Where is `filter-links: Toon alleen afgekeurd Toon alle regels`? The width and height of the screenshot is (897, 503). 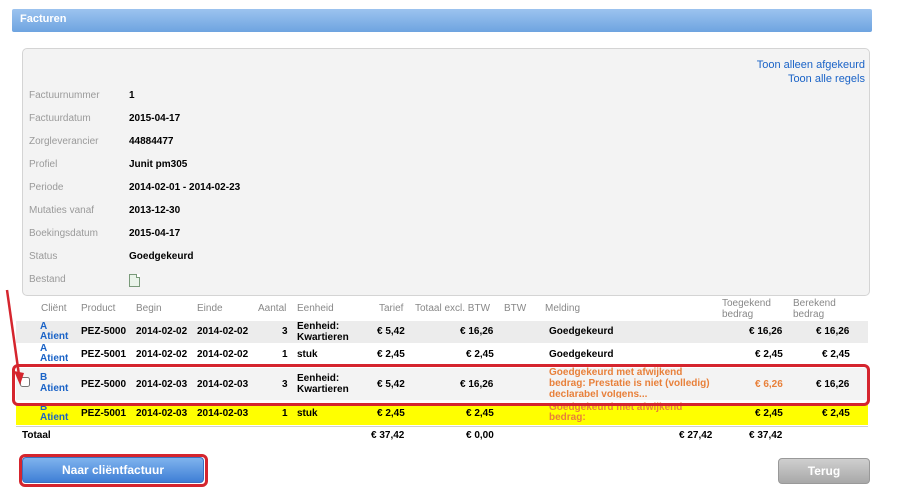
filter-links: Toon alleen afgekeurd Toon alle regels is located at coordinates (811, 72).